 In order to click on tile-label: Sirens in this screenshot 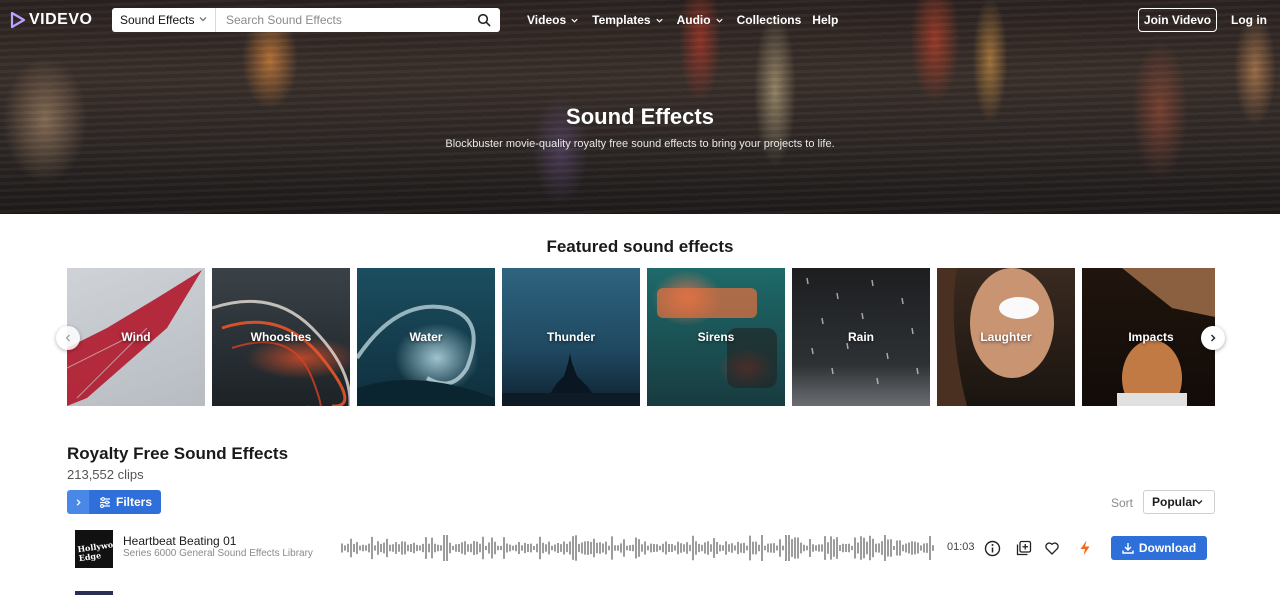, I will do `click(716, 337)`.